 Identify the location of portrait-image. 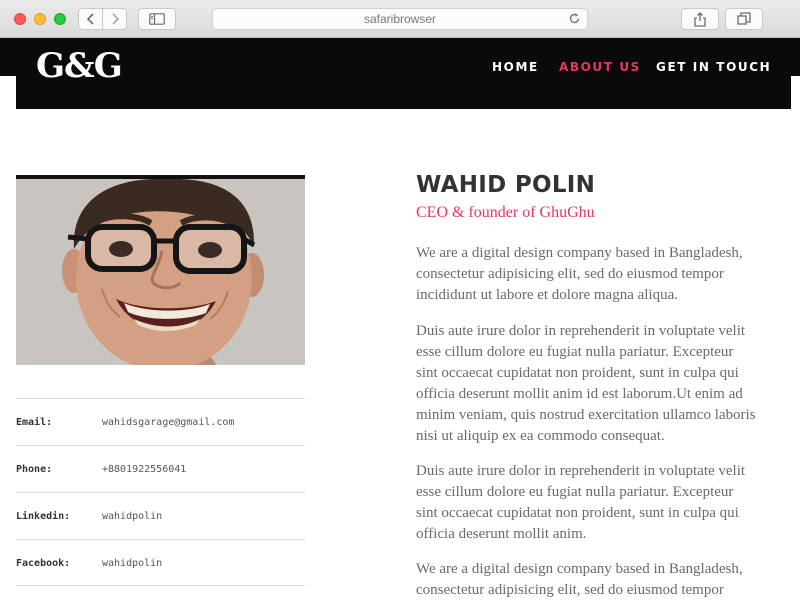
(160, 272).